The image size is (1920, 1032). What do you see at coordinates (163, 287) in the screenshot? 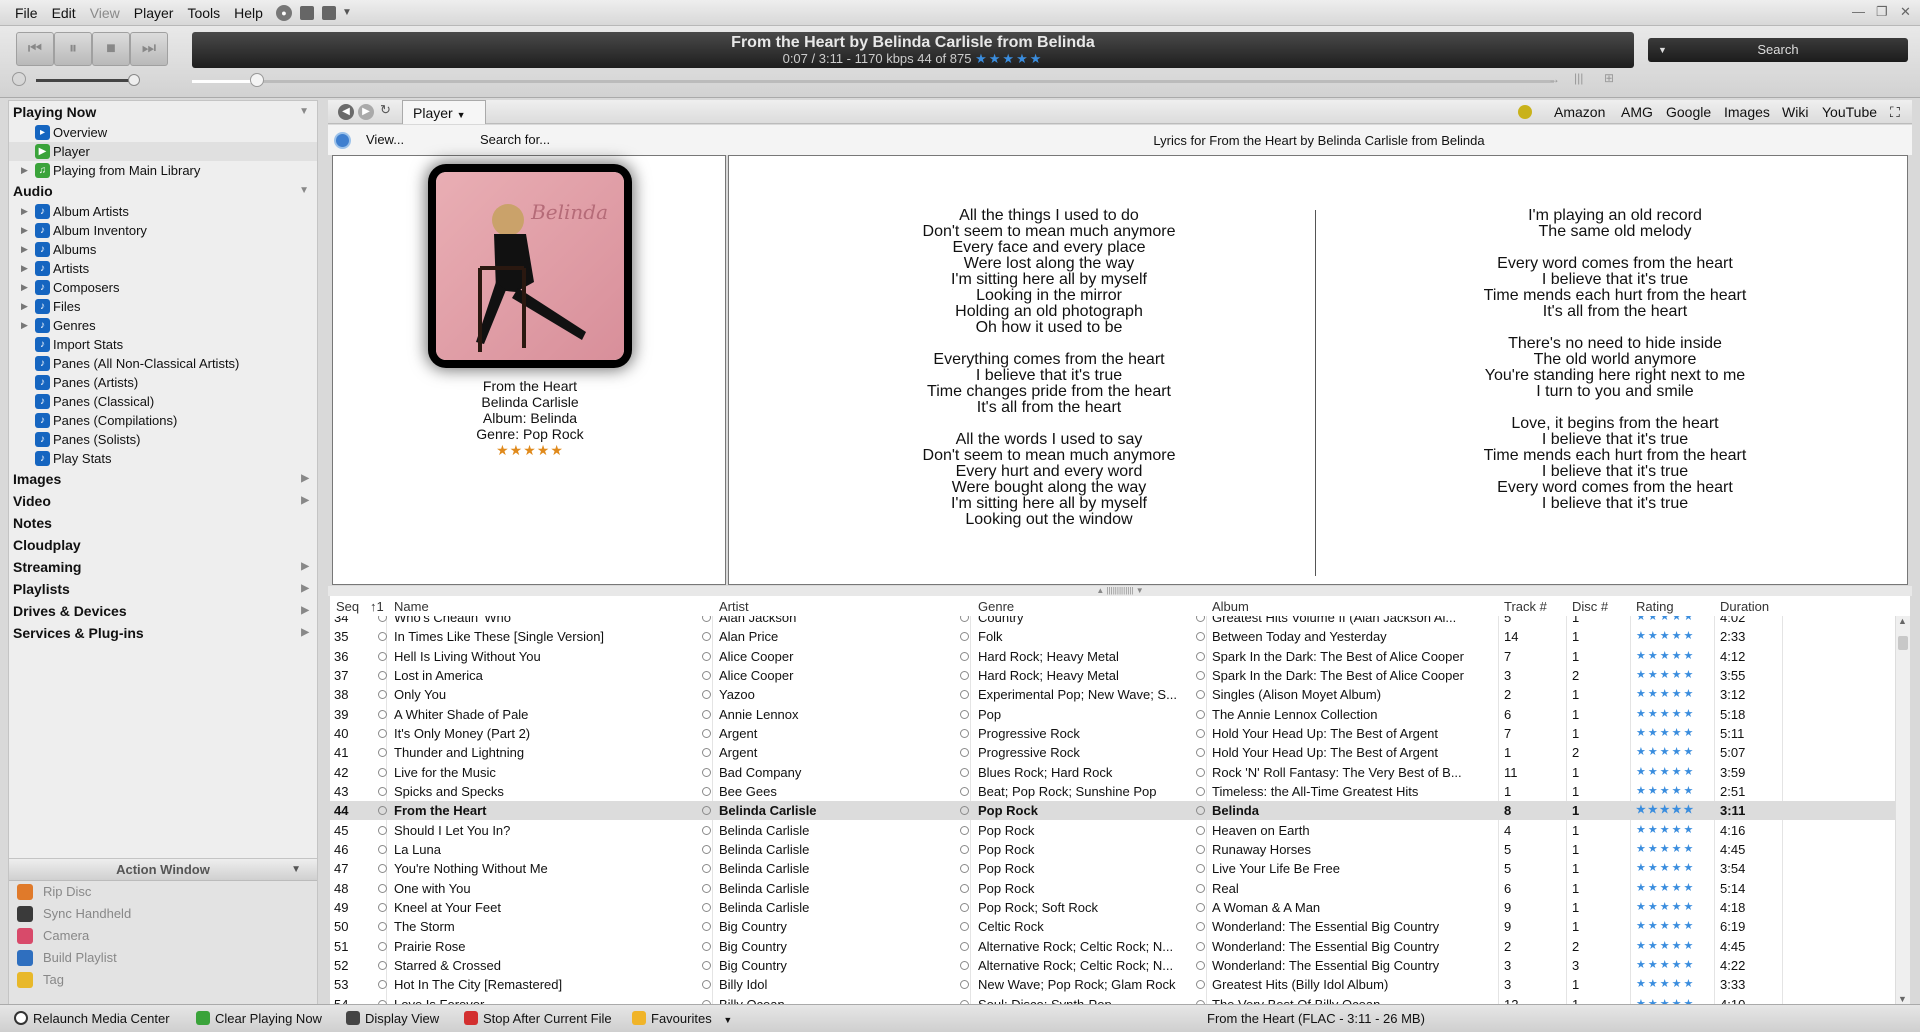
I see `tree-item-composers: ▶ ♪ Composers` at bounding box center [163, 287].